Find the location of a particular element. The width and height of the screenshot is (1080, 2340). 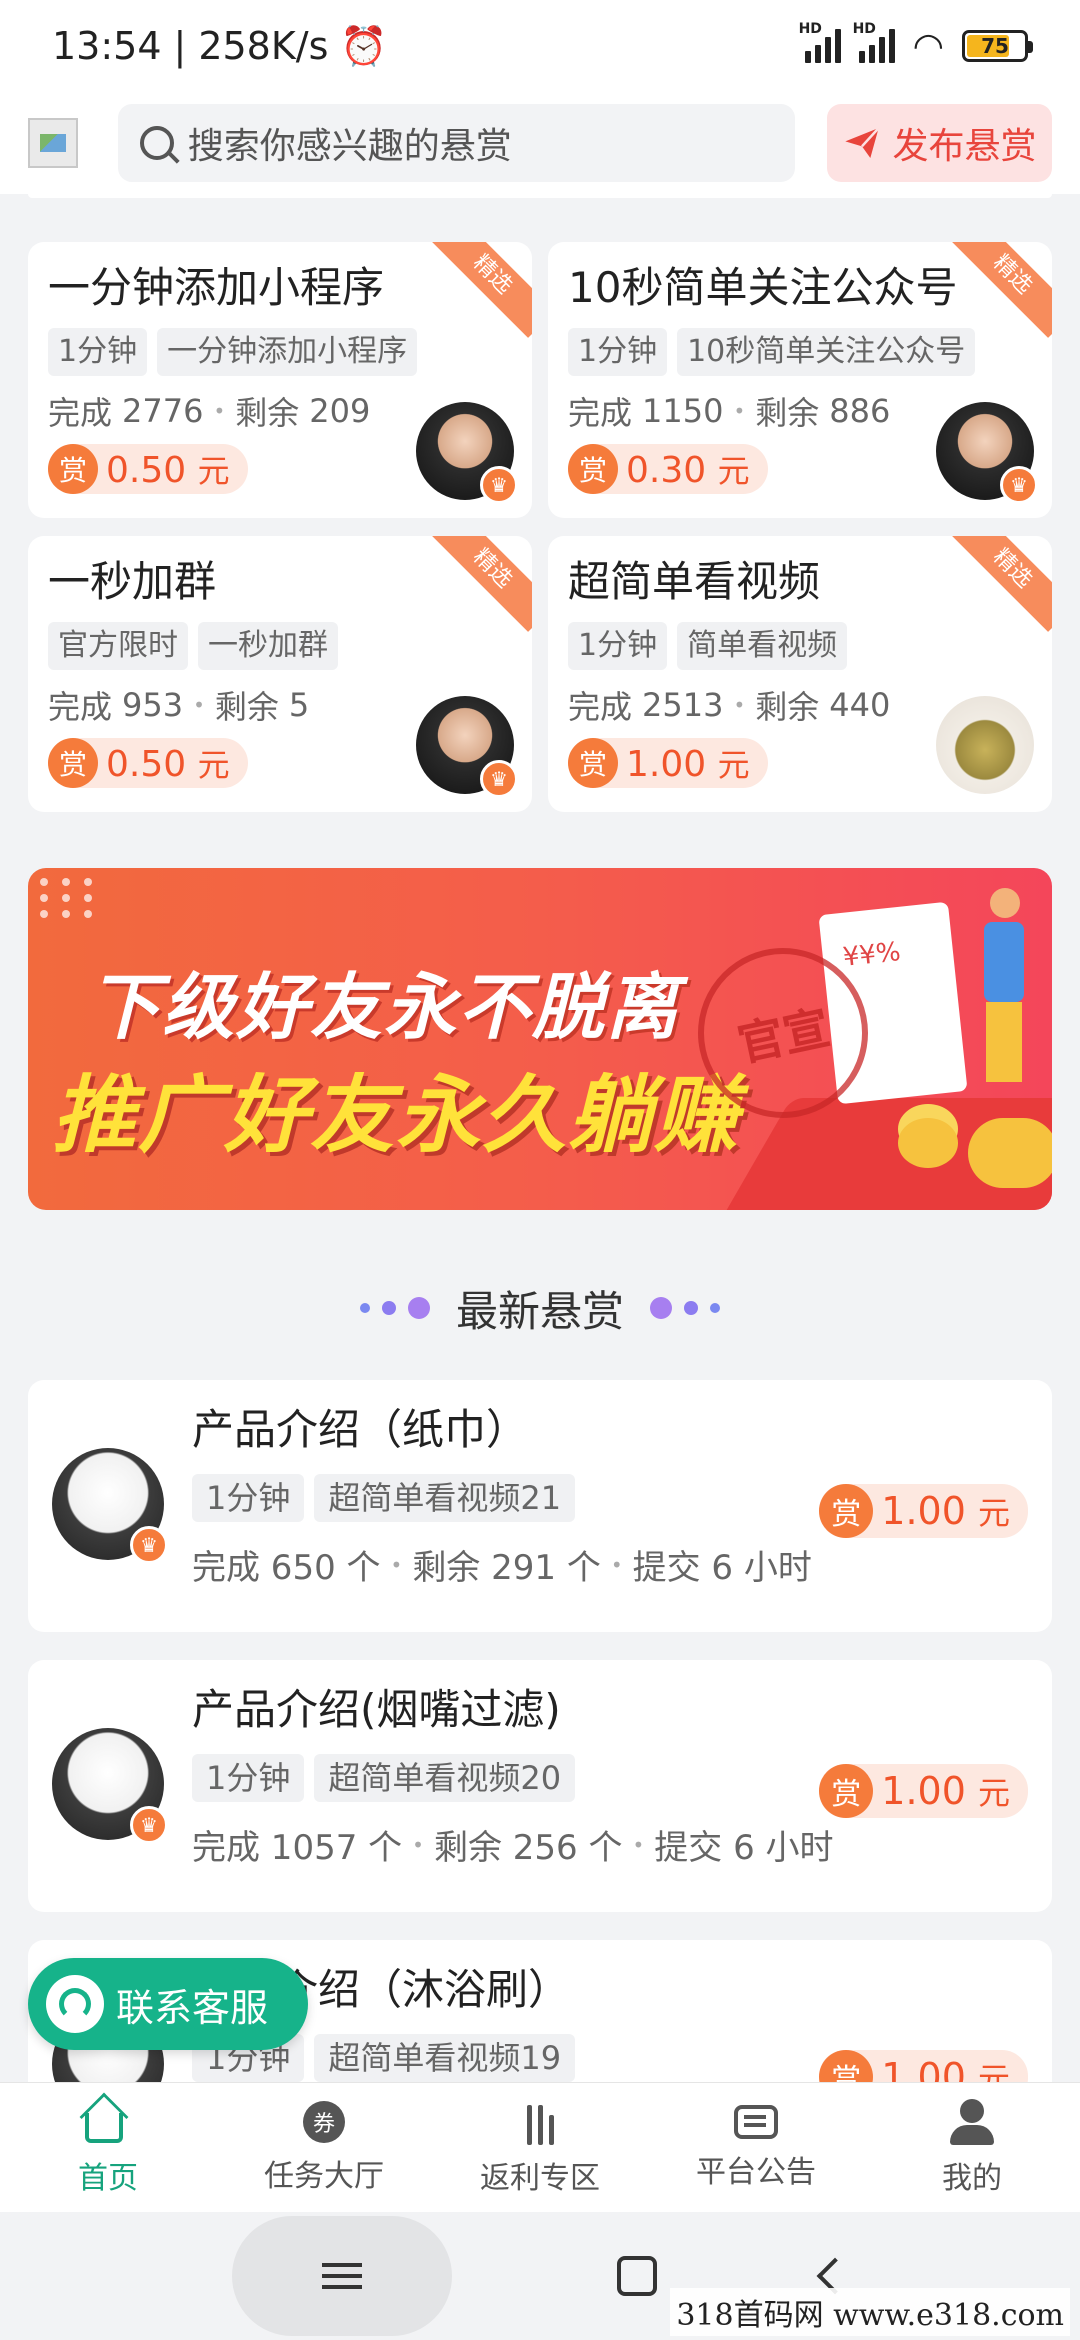

task-stats: 完成 1057 个 • 剩余 256 个 • 提交 6 小时 is located at coordinates (513, 1848).